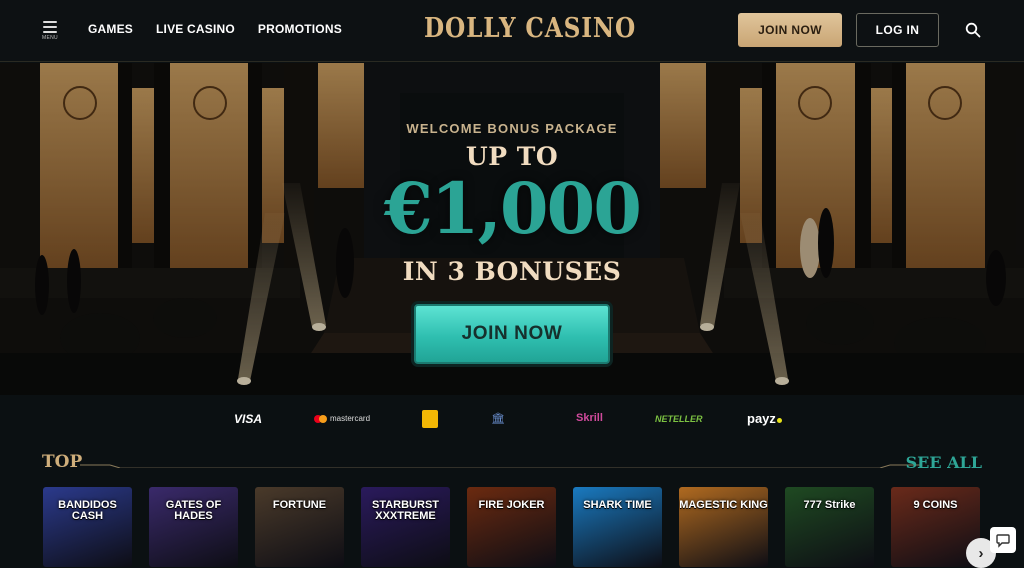  Describe the element at coordinates (512, 271) in the screenshot. I see `hero-bonus-count: IN 3 BONUSES` at that location.